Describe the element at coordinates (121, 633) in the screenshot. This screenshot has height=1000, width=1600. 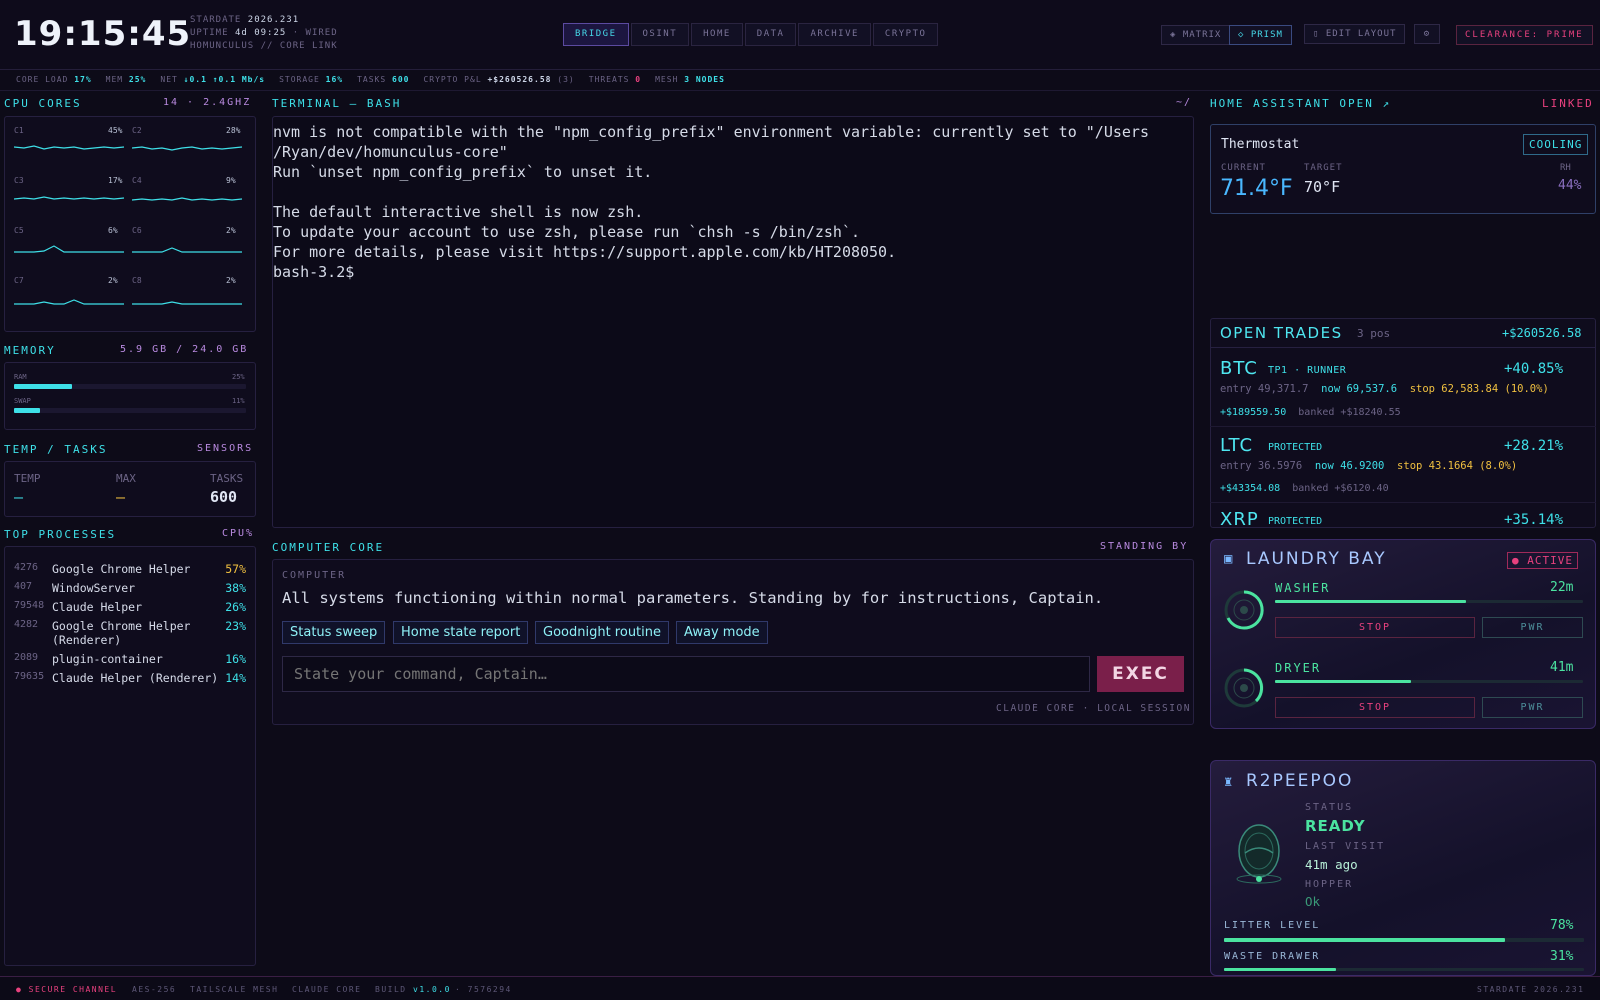
I see `process-name: Google Chrome Helper (Renderer)` at that location.